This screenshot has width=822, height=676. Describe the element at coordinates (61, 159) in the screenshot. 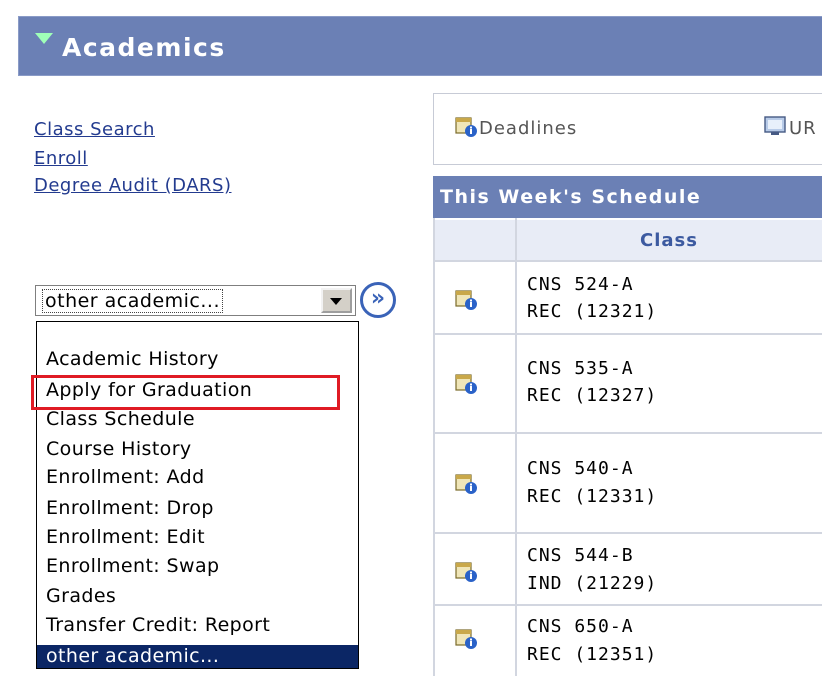

I see `enroll-link: Enroll` at that location.